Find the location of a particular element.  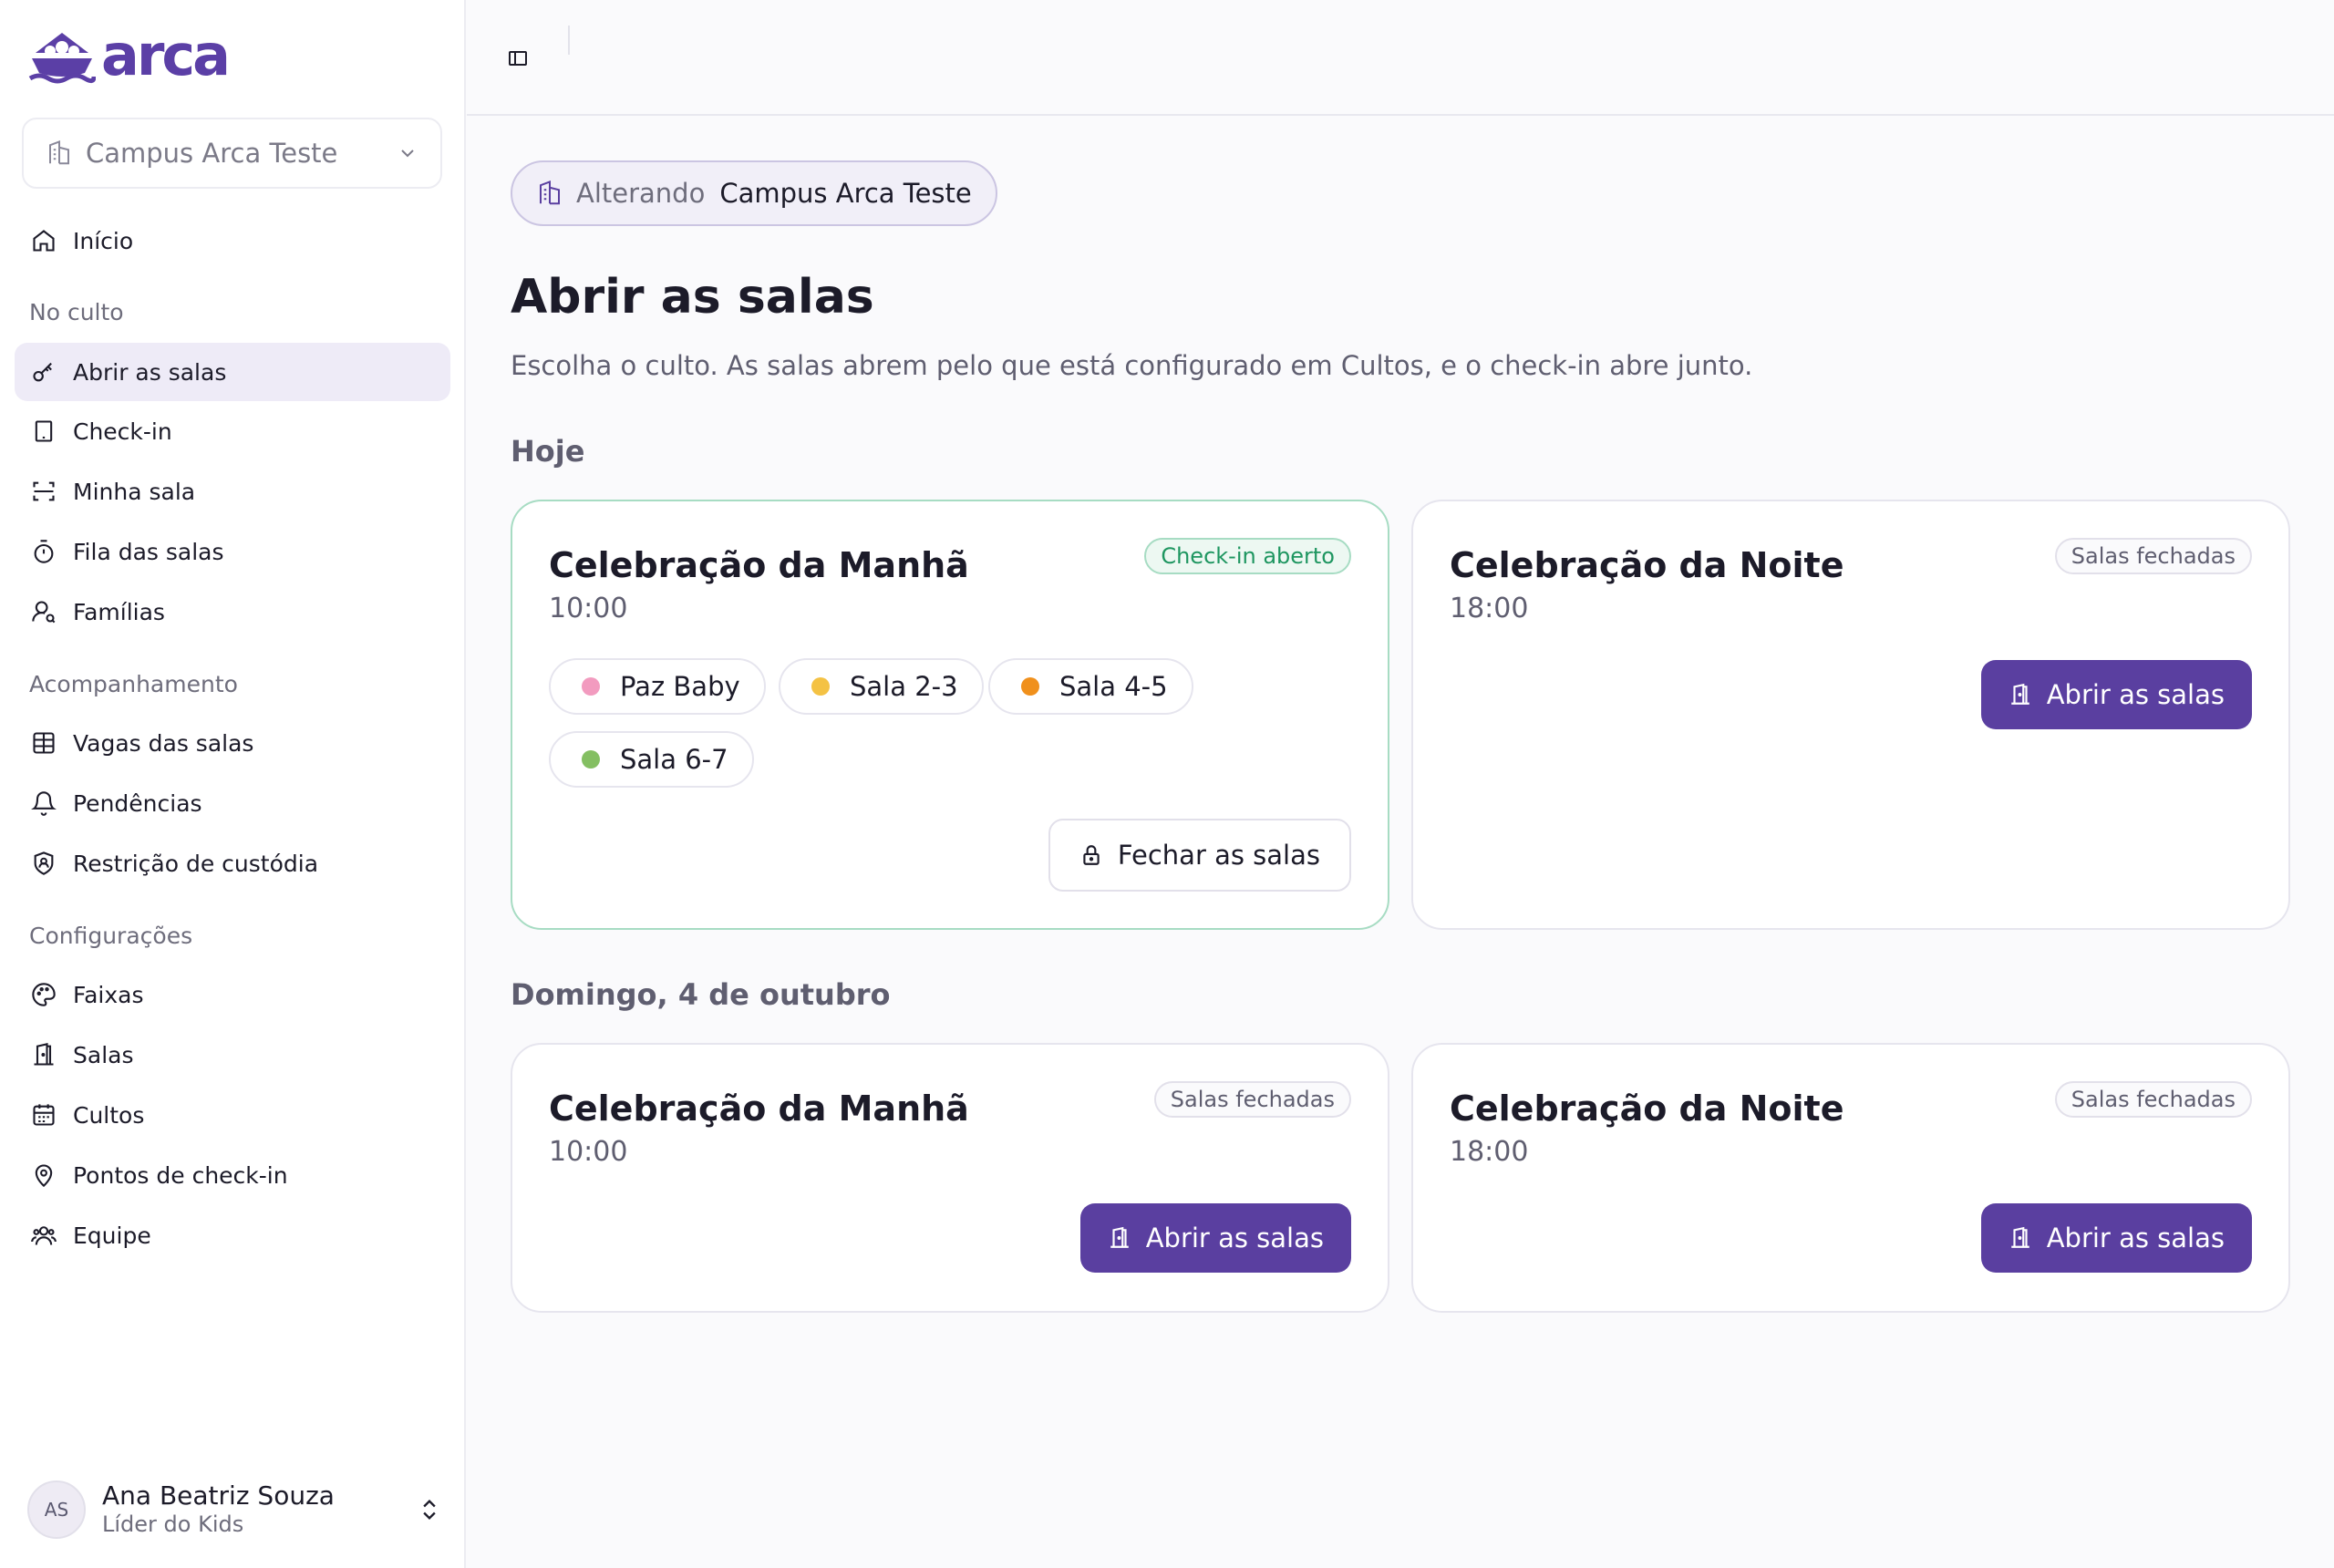

nav-label: Fila das salas is located at coordinates (148, 551).